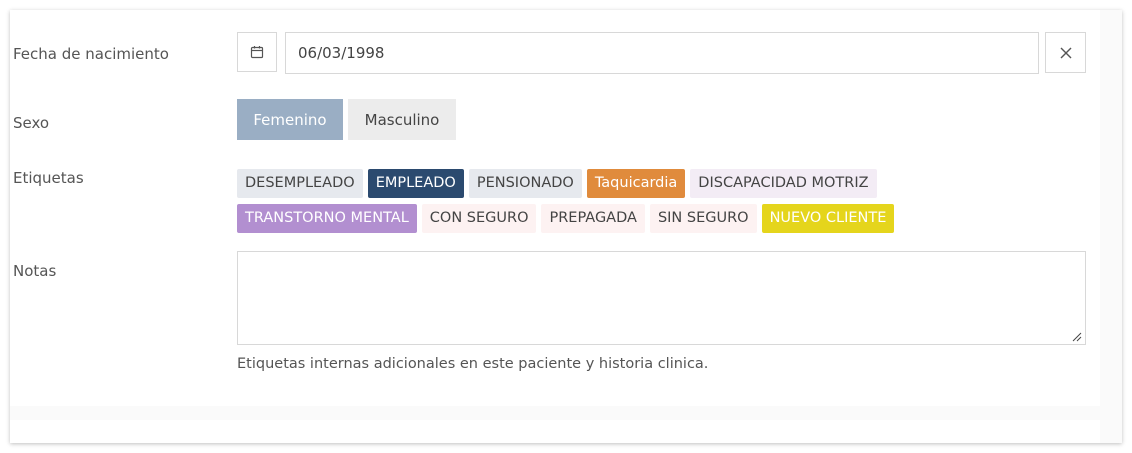 The height and width of the screenshot is (453, 1132). Describe the element at coordinates (48, 178) in the screenshot. I see `tags-label: Etiquetas` at that location.